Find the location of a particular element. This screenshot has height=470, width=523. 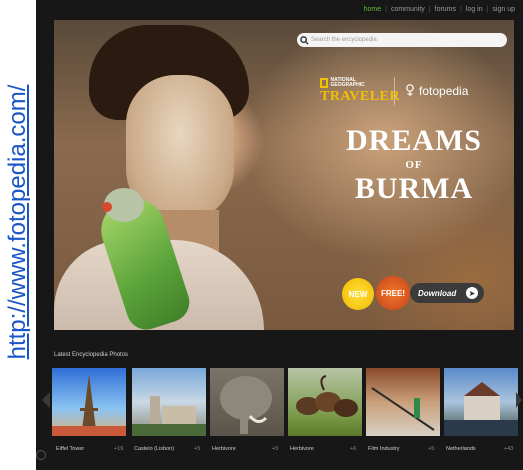

photo-thumb-film-industry is located at coordinates (403, 402).